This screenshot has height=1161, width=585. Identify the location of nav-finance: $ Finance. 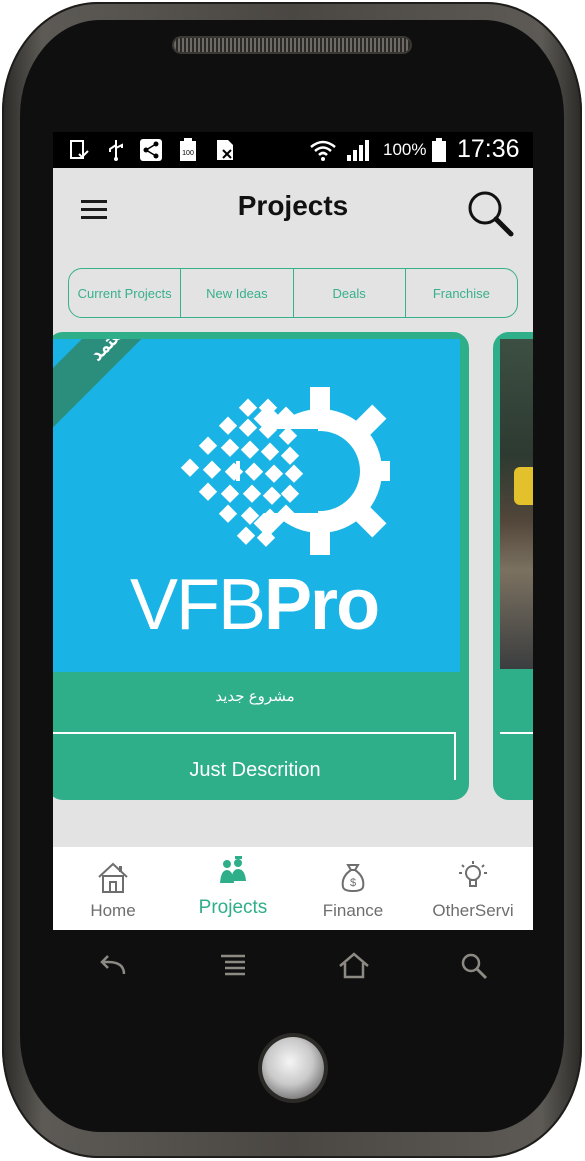
(353, 888).